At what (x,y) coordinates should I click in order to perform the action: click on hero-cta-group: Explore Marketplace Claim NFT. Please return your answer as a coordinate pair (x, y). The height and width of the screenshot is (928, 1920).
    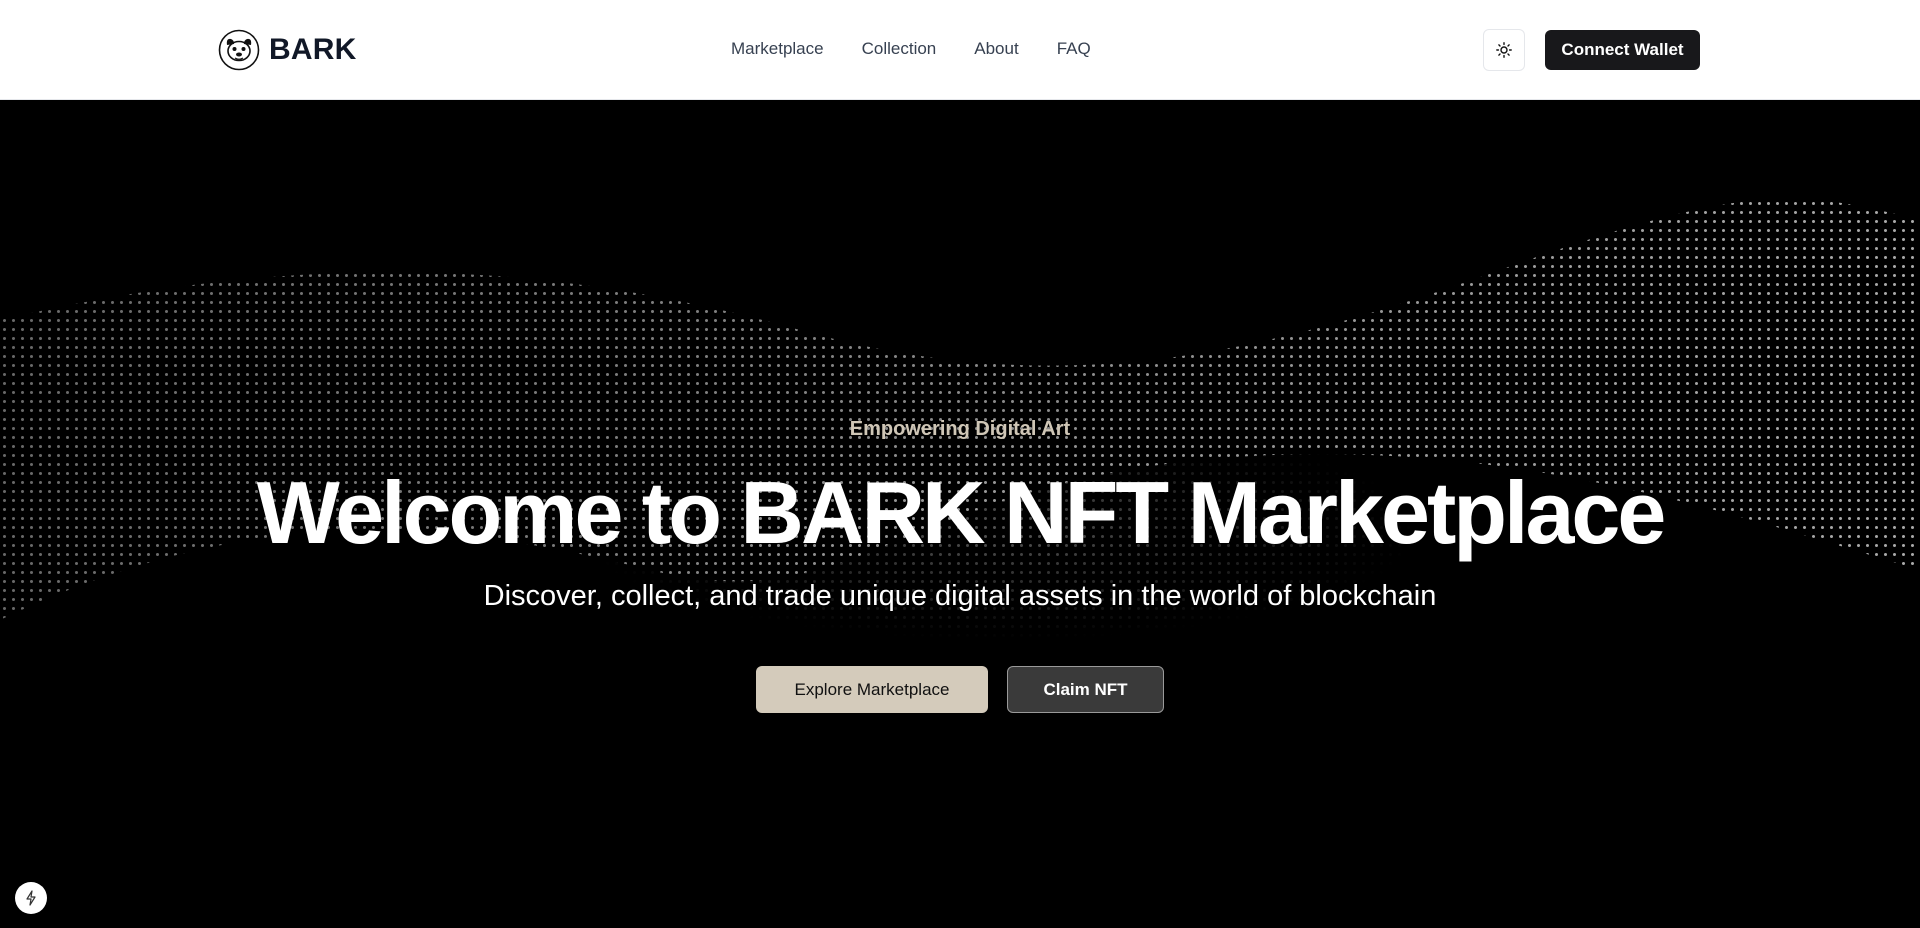
    Looking at the image, I should click on (960, 689).